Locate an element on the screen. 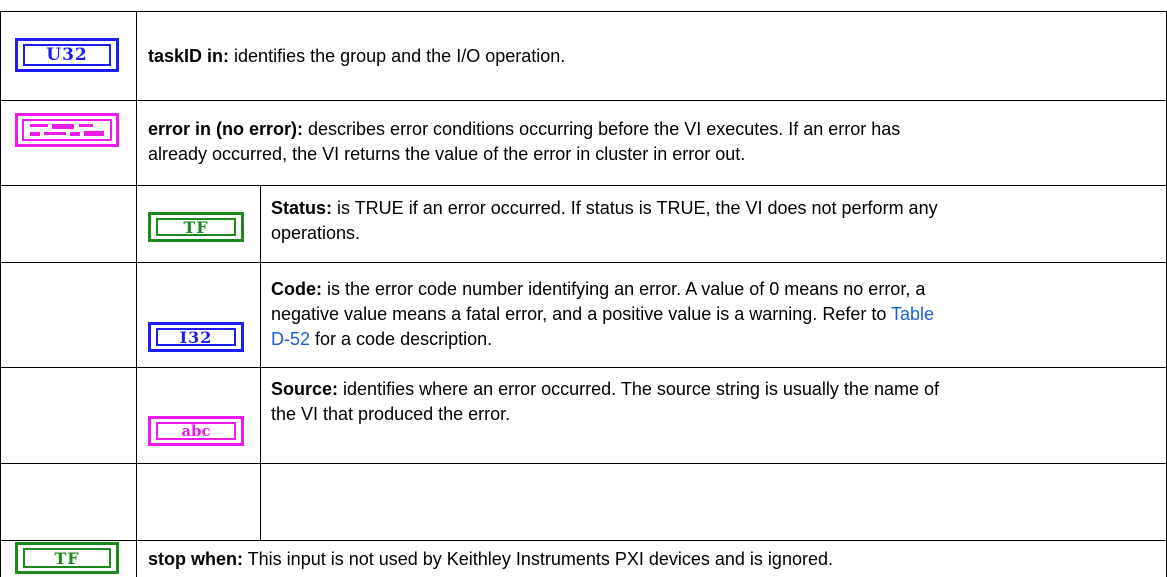 This screenshot has height=577, width=1167. string-abc-icon: abc is located at coordinates (196, 431).